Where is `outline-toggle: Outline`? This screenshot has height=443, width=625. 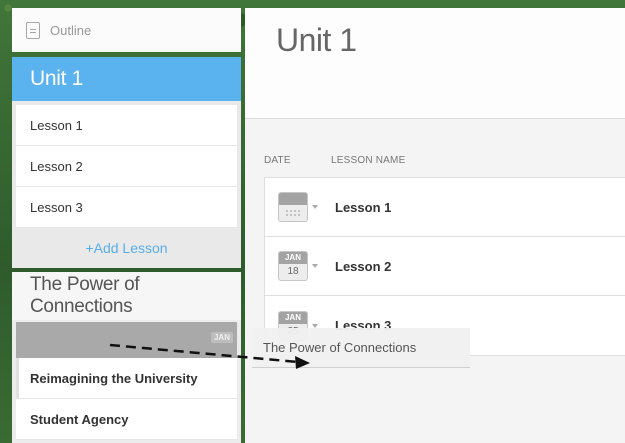
outline-toggle: Outline is located at coordinates (126, 30).